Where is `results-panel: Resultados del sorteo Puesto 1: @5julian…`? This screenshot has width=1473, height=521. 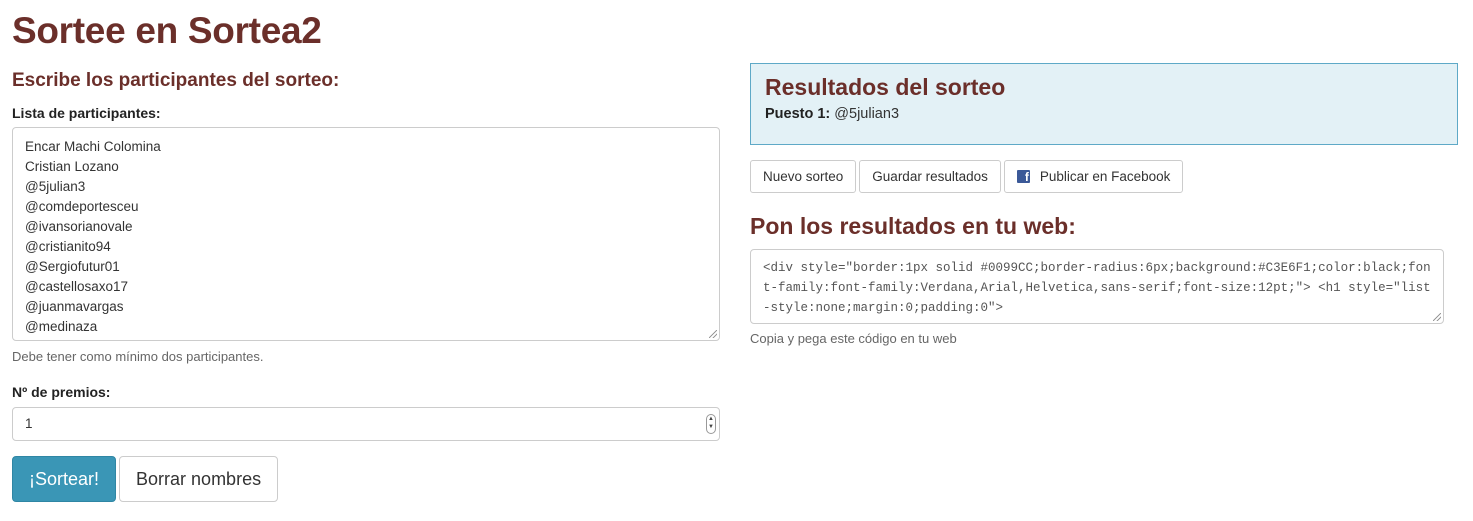 results-panel: Resultados del sorteo Puesto 1: @5julian… is located at coordinates (1104, 104).